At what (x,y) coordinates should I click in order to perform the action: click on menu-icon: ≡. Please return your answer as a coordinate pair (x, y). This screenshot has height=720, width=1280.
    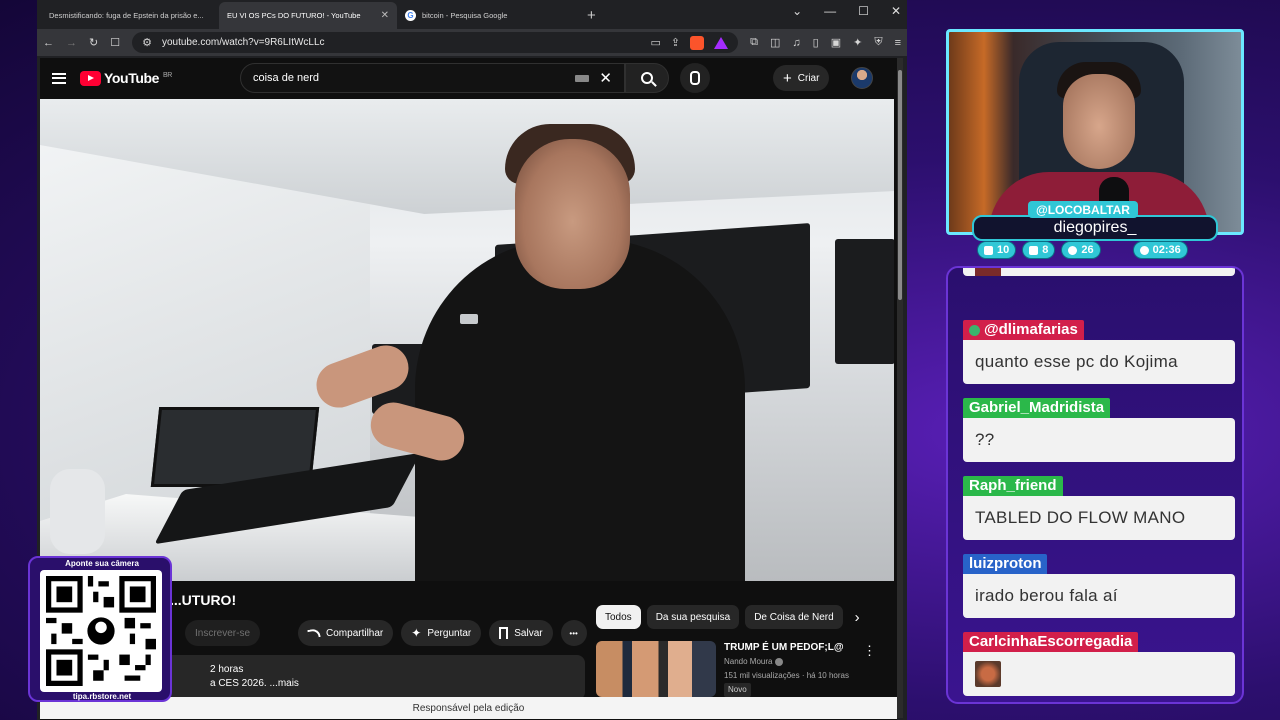
    Looking at the image, I should click on (898, 43).